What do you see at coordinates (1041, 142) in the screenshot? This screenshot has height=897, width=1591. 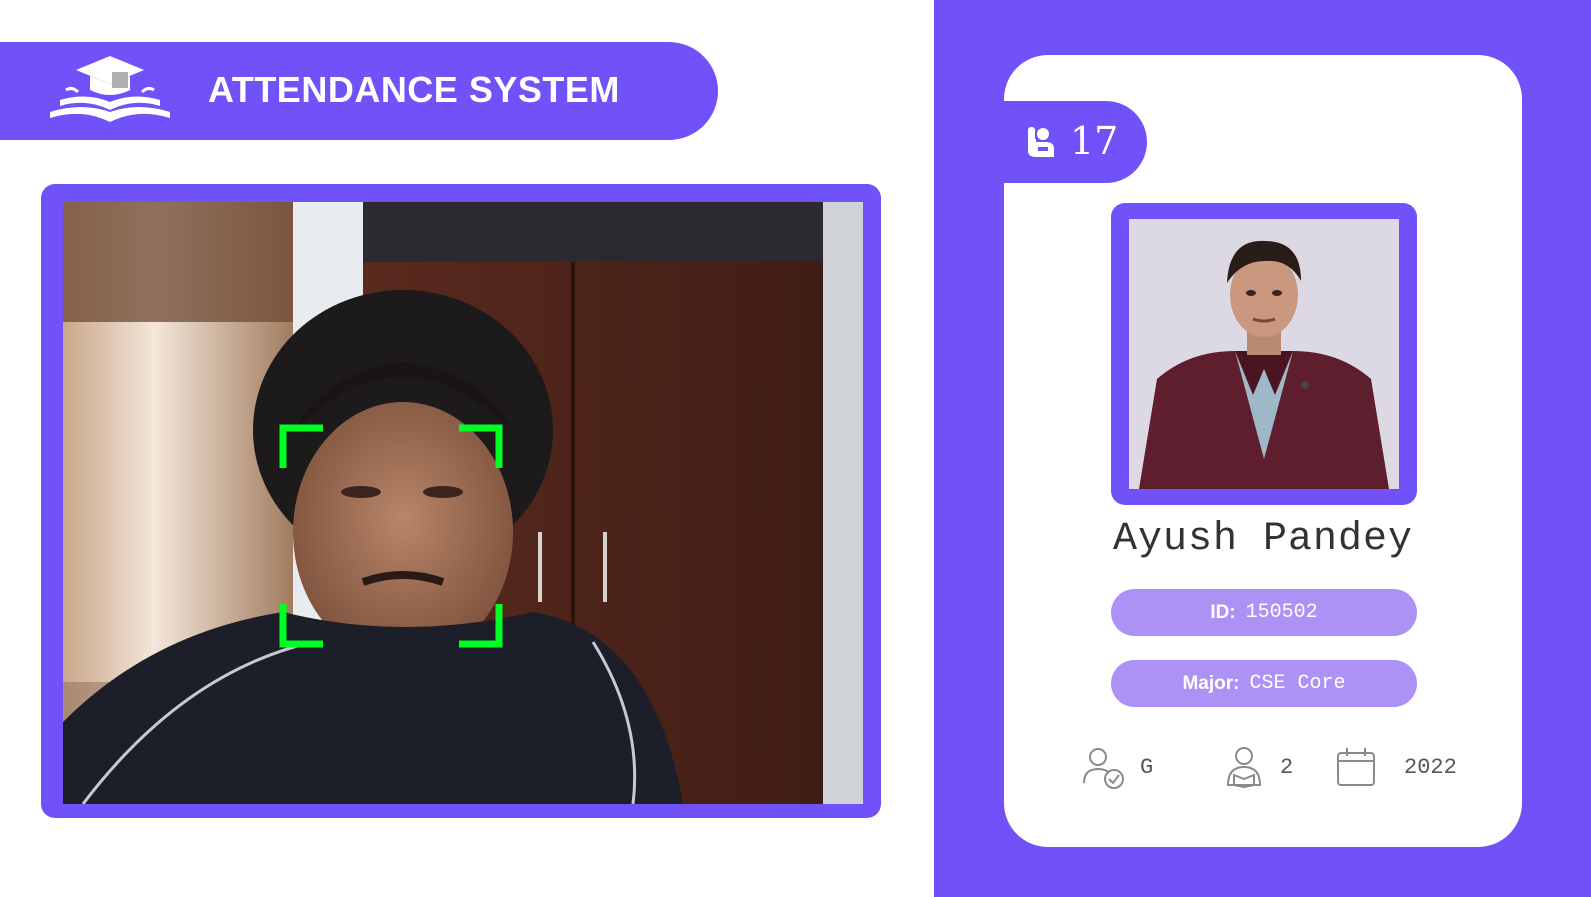 I see `raised-hand-icon` at bounding box center [1041, 142].